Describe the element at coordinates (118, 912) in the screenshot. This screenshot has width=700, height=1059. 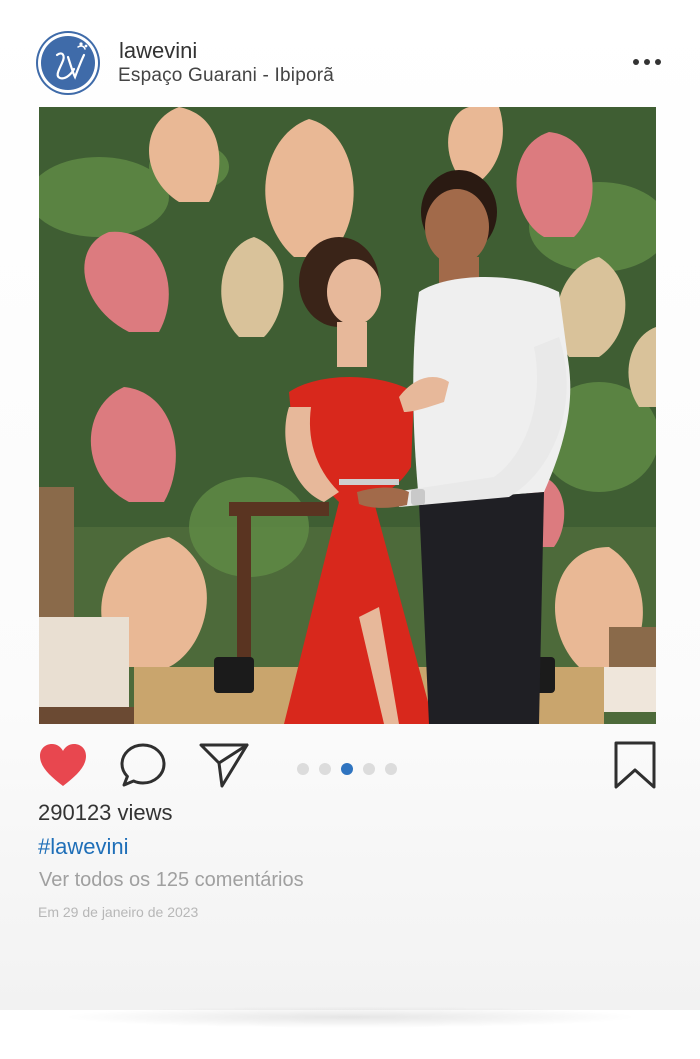
I see `post-date: Em 29 de janeiro de 2023` at that location.